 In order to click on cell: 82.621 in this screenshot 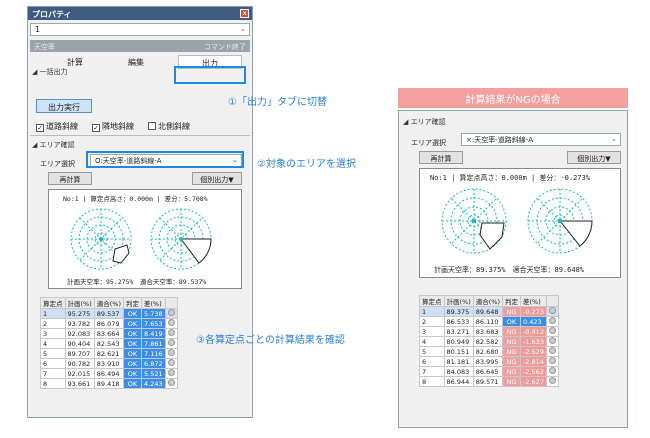, I will do `click(109, 353)`.